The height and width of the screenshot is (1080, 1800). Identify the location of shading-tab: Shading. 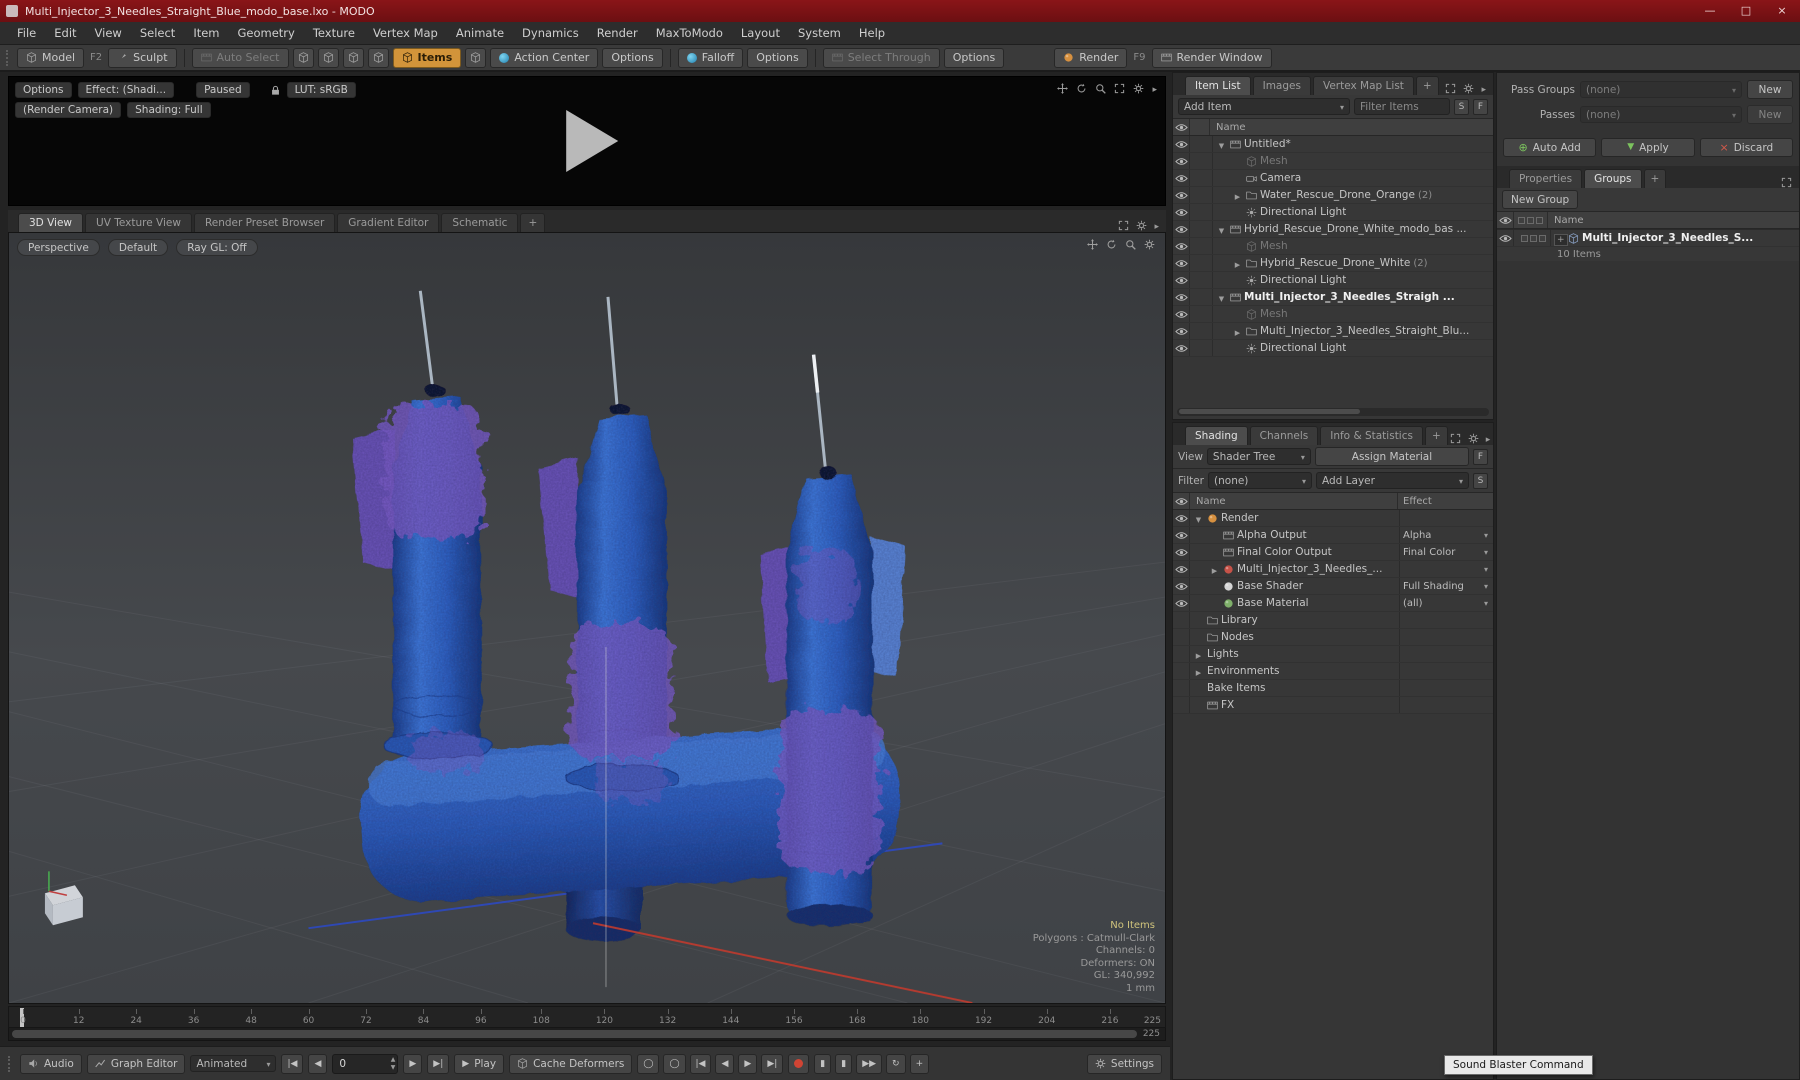
(1216, 435).